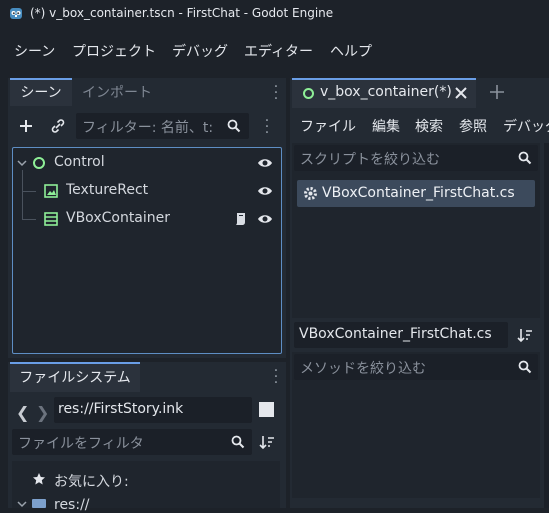  What do you see at coordinates (81, 444) in the screenshot?
I see `file-filter-placeholder: ファイルをフィルタ` at bounding box center [81, 444].